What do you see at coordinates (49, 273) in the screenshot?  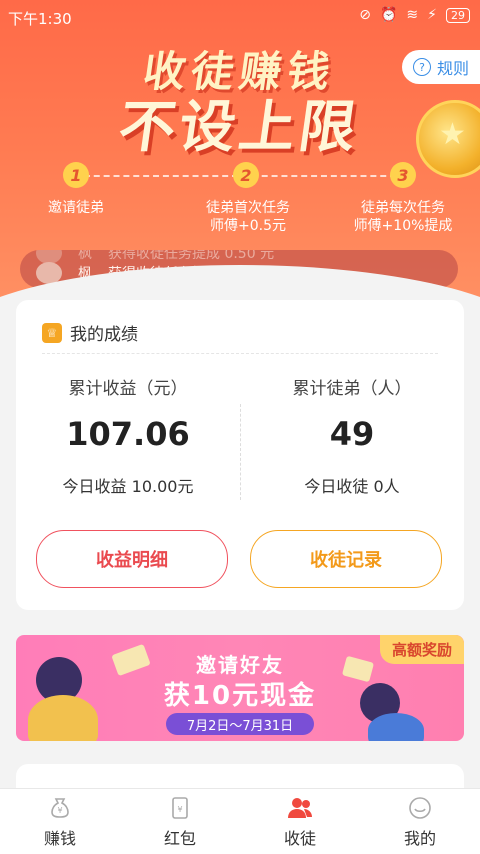 I see `avatar` at bounding box center [49, 273].